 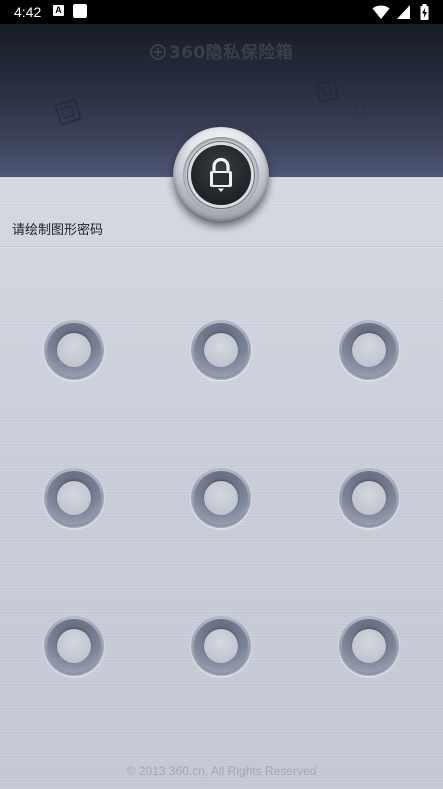 I want to click on divider, so click(x=221, y=247).